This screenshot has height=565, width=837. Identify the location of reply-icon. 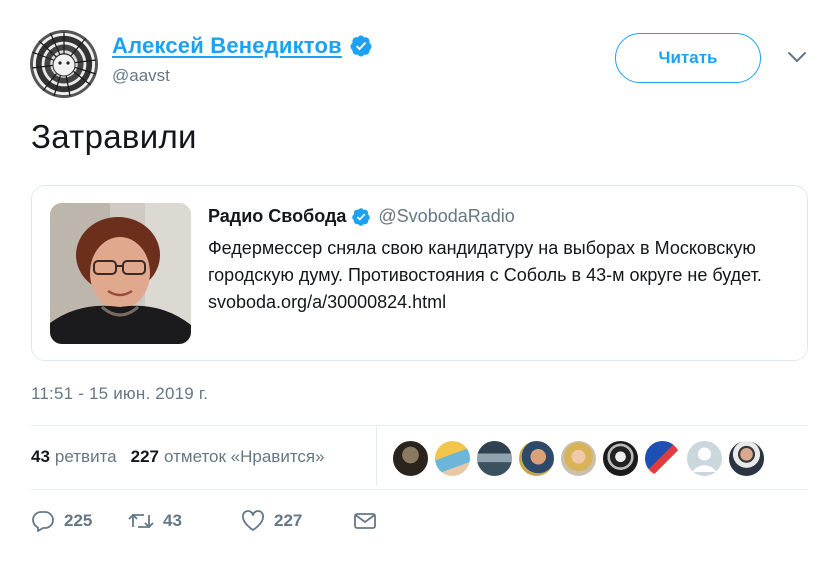
(43, 521).